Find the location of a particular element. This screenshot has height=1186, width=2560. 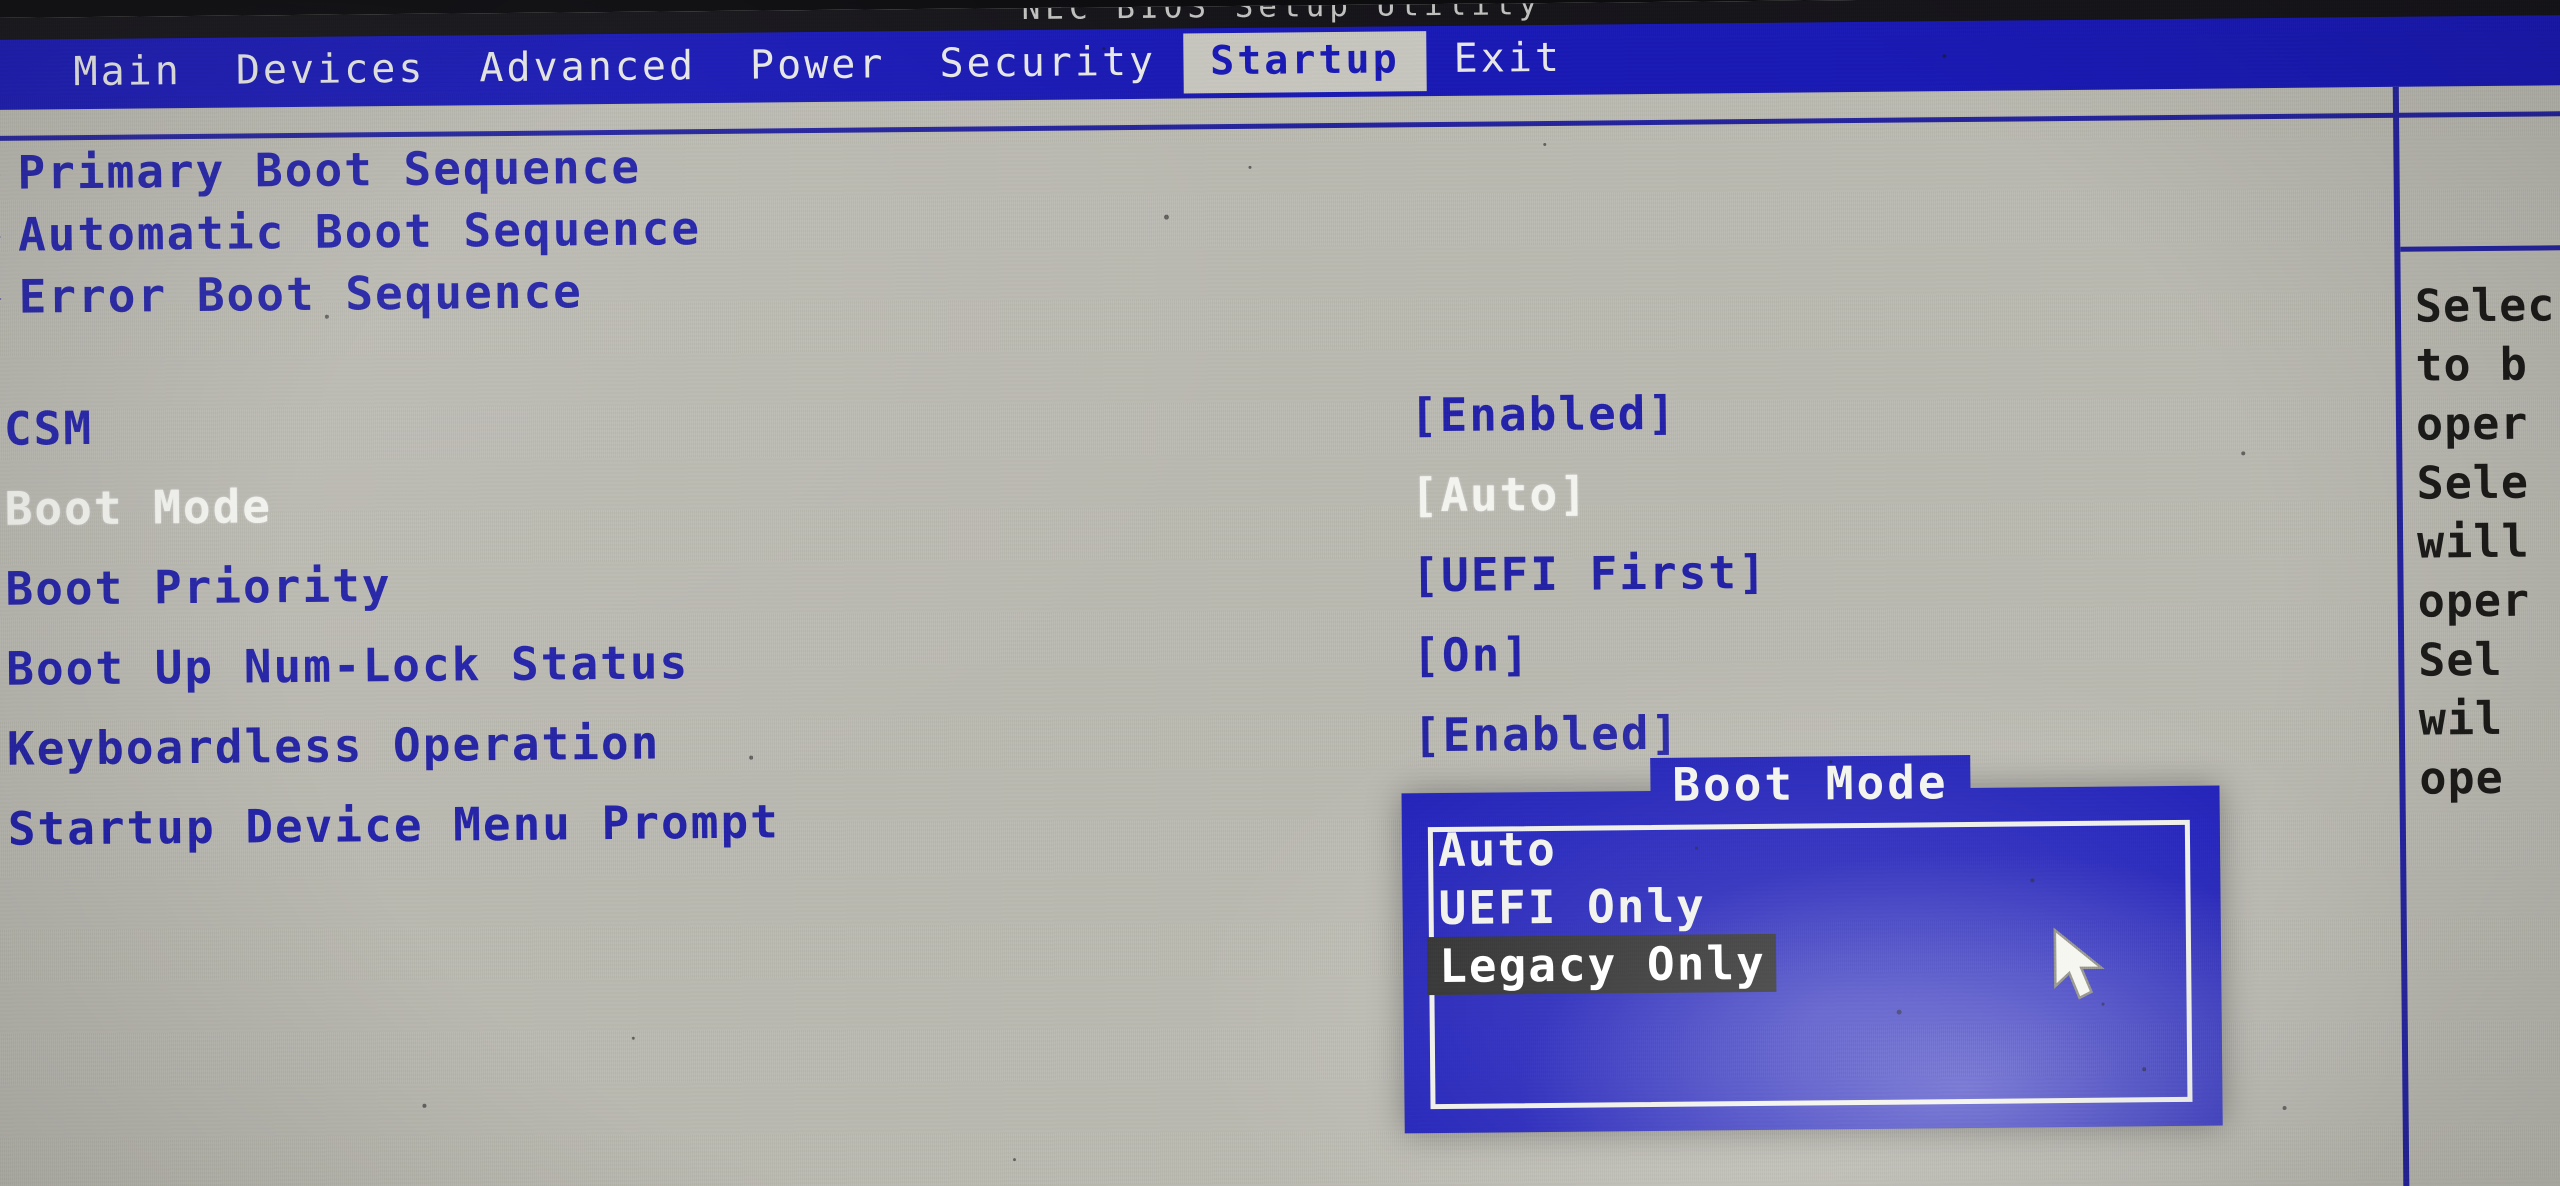

setting-value: [Auto] is located at coordinates (1499, 495).